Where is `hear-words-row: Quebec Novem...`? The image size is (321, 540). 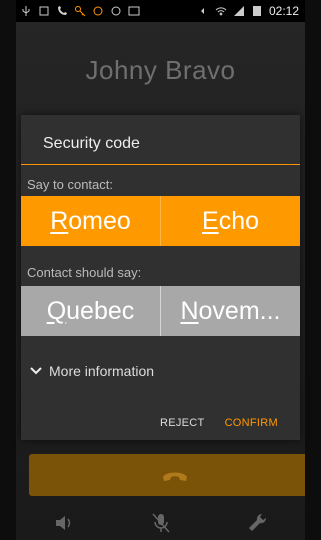 hear-words-row: Quebec Novem... is located at coordinates (160, 311).